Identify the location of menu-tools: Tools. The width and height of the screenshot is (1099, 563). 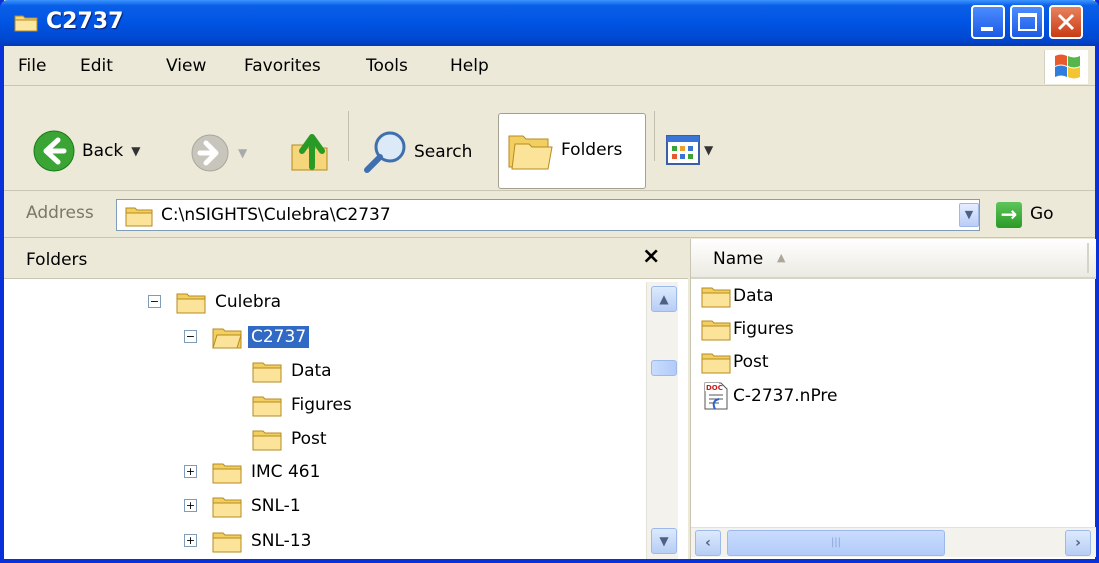
(387, 66).